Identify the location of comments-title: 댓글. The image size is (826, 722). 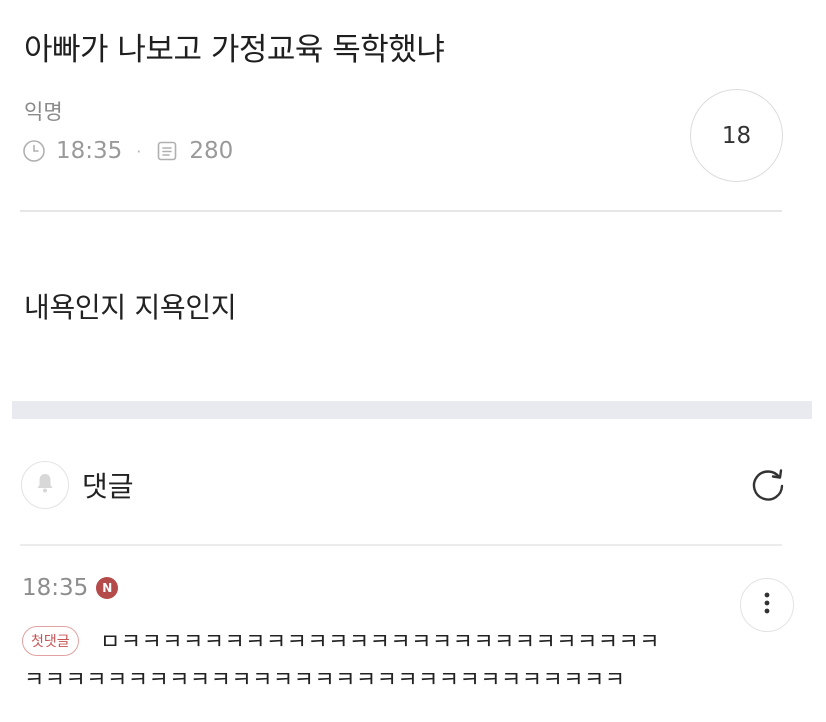
(108, 486).